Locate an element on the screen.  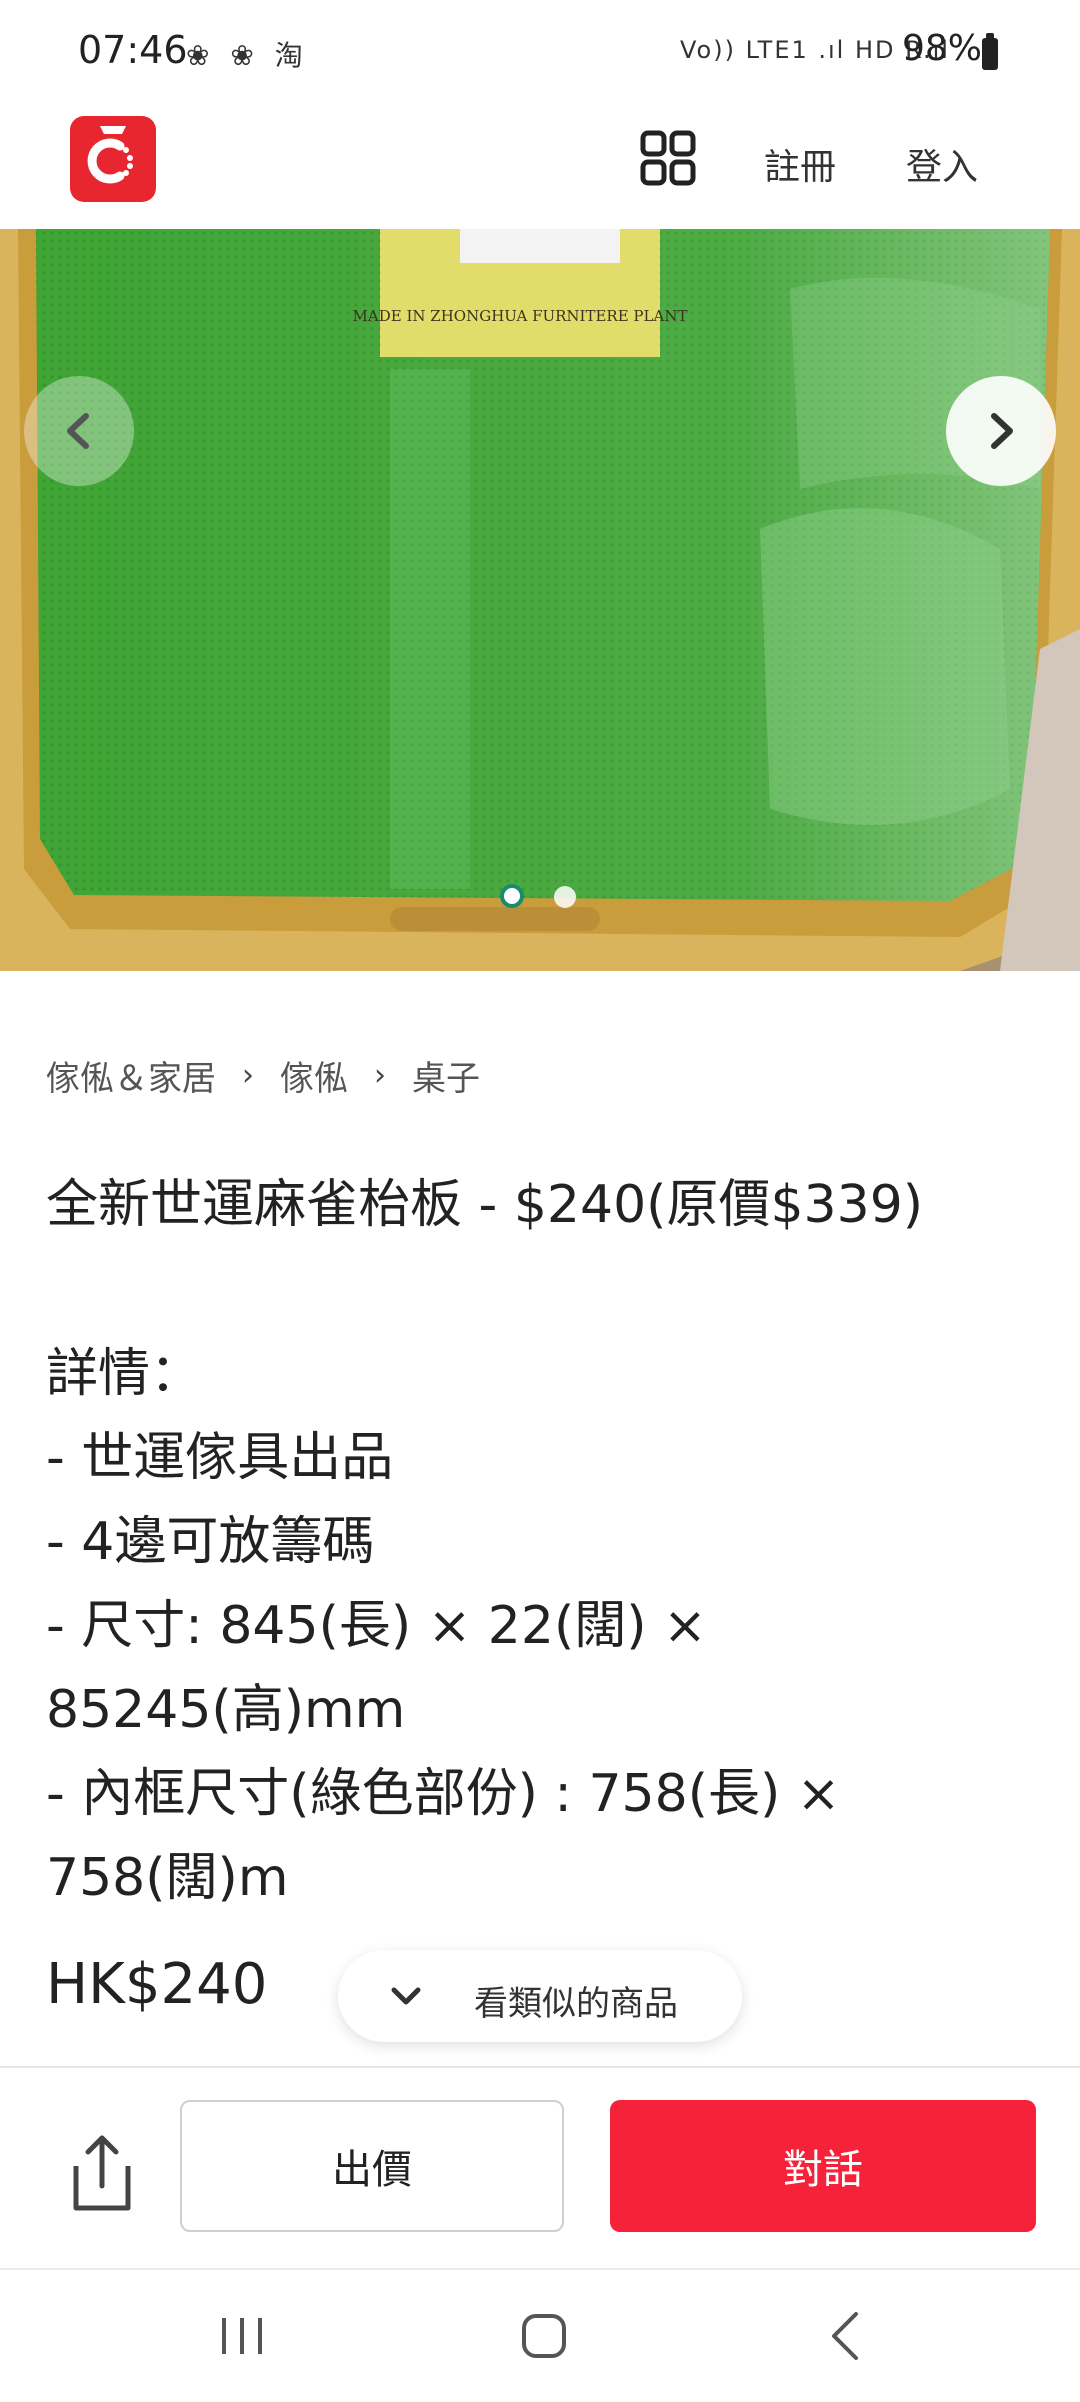
carousel-next-button is located at coordinates (1001, 431).